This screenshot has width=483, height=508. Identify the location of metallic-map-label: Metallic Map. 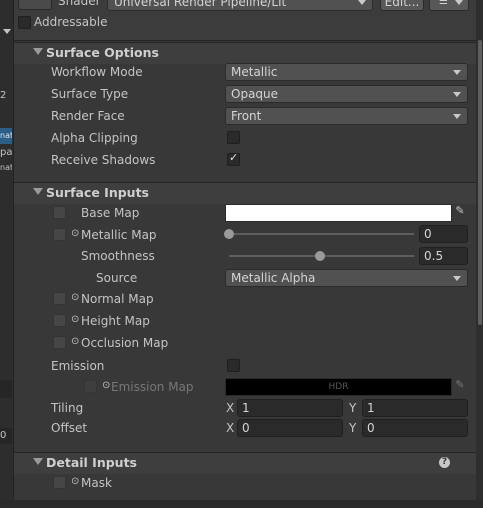
(119, 235).